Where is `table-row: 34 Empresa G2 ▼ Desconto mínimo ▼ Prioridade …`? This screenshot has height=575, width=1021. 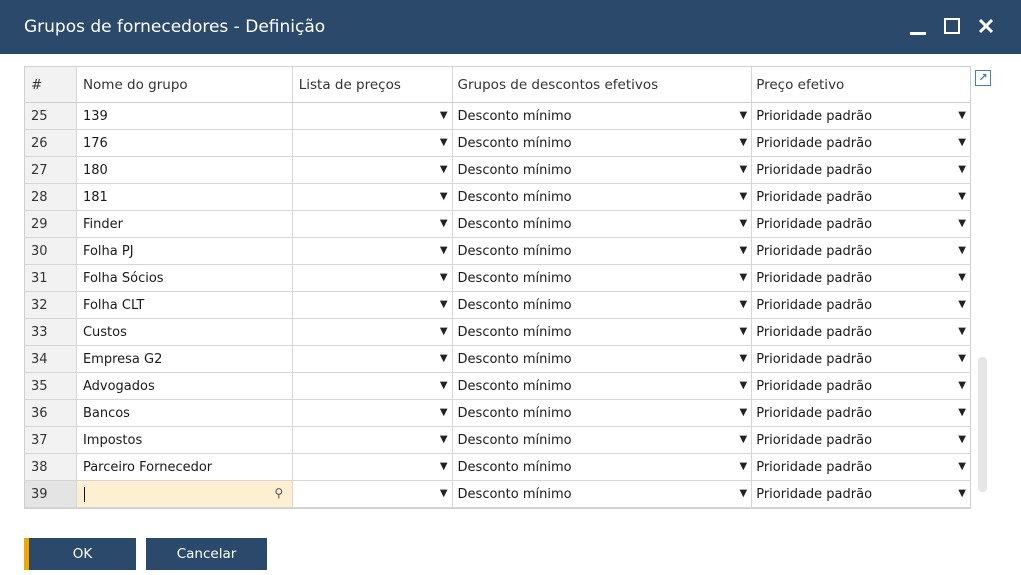
table-row: 34 Empresa G2 ▼ Desconto mínimo ▼ Prioridade … is located at coordinates (498, 359).